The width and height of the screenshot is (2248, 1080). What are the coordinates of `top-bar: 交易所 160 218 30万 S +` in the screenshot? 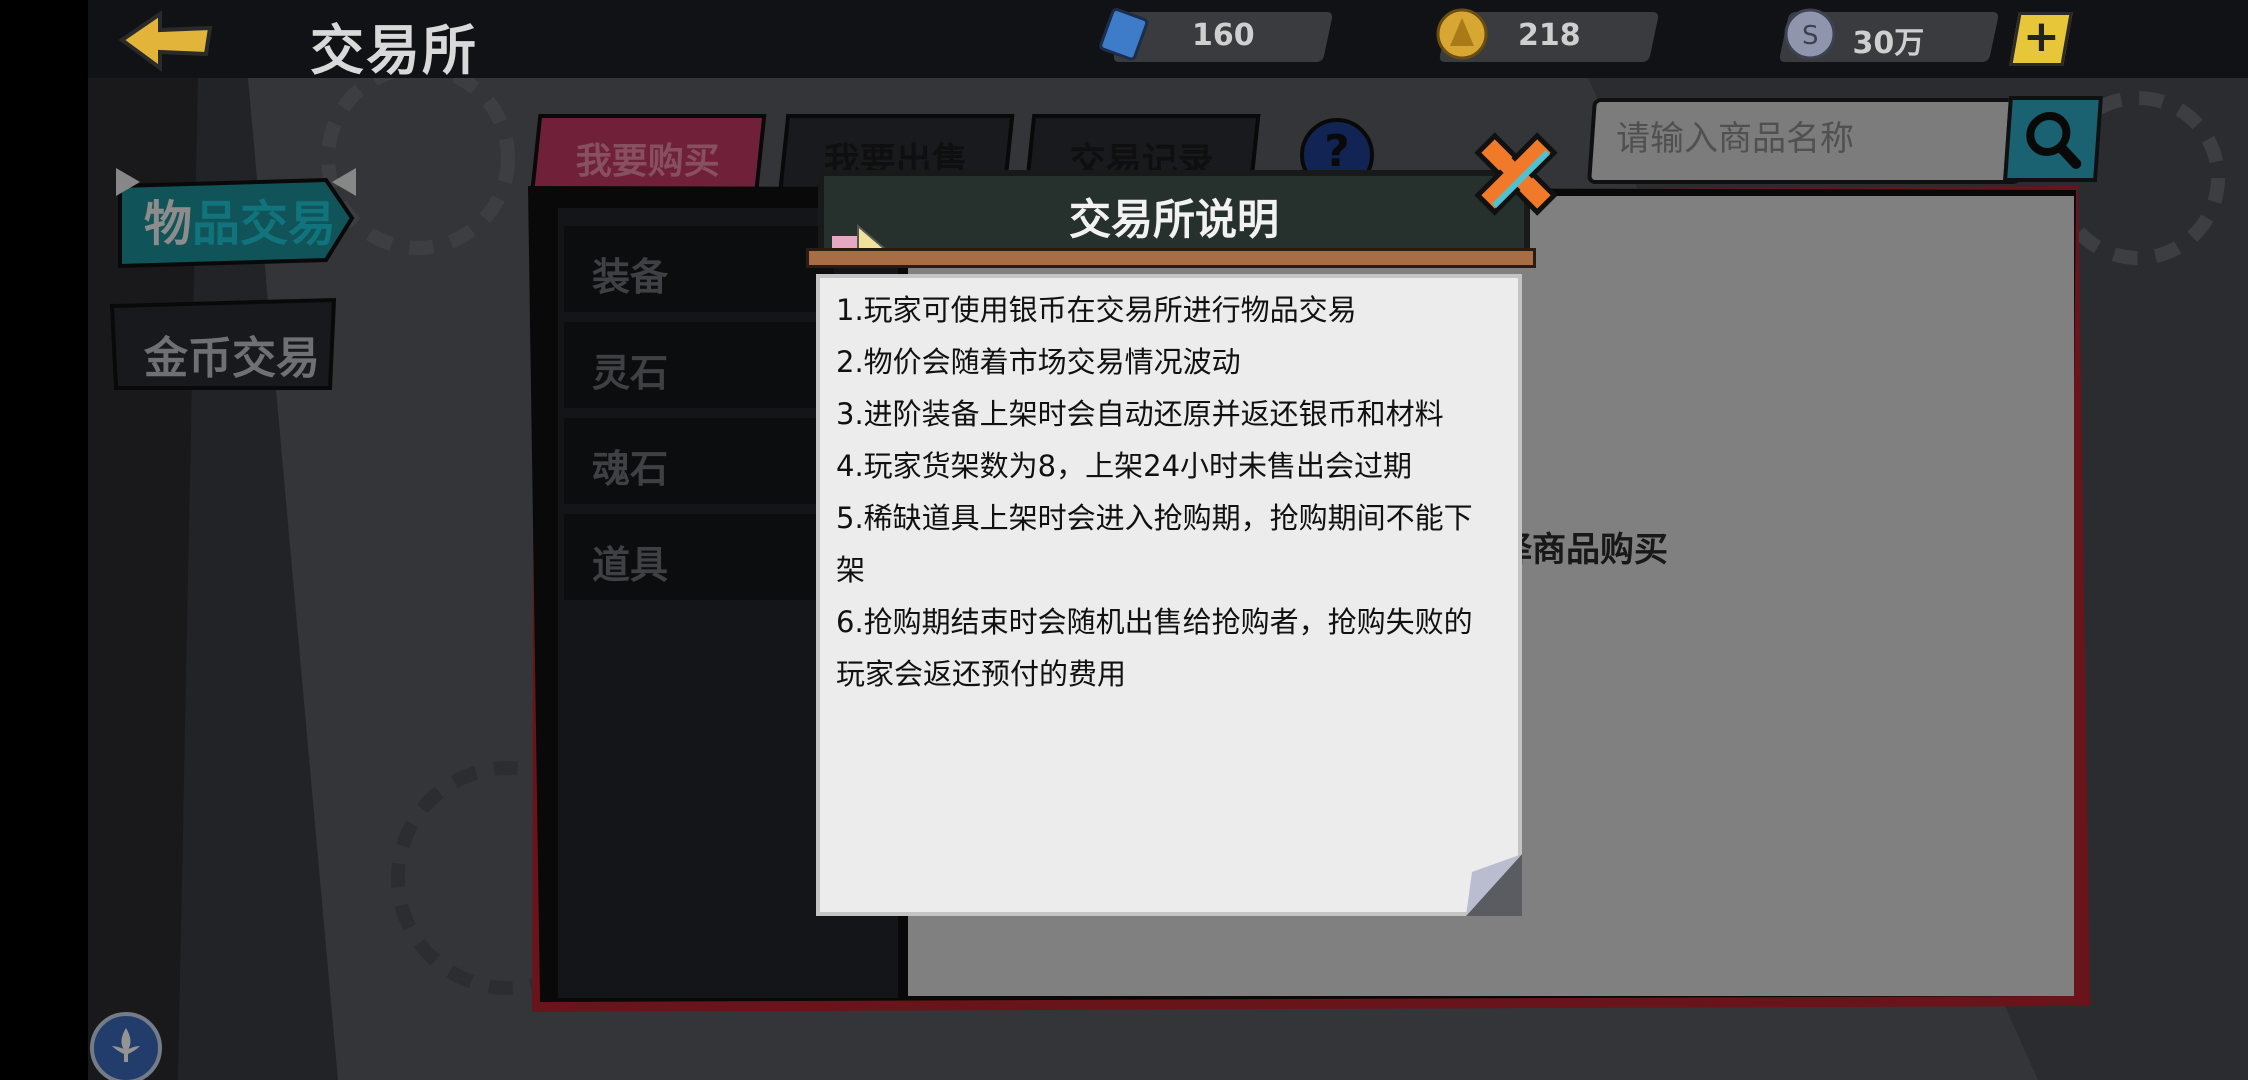 It's located at (1168, 41).